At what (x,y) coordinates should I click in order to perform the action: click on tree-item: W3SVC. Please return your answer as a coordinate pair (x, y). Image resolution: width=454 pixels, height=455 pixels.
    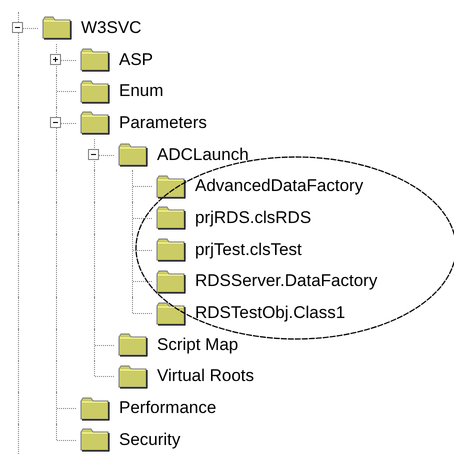
    Looking at the image, I should click on (111, 27).